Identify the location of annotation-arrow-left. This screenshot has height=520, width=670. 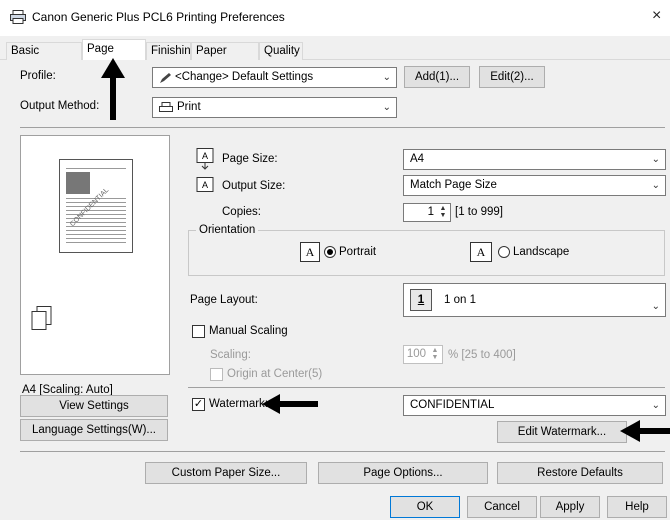
(290, 404).